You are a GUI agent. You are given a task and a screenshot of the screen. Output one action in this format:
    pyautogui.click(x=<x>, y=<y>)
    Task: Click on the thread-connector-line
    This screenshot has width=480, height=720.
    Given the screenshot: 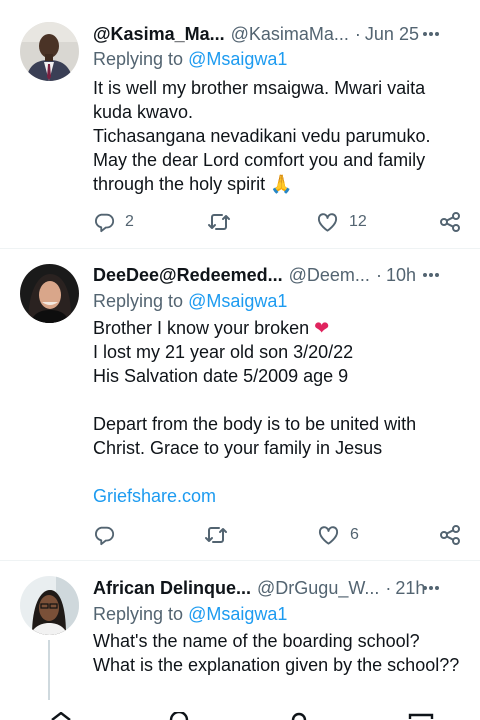 What is the action you would take?
    pyautogui.click(x=49, y=670)
    